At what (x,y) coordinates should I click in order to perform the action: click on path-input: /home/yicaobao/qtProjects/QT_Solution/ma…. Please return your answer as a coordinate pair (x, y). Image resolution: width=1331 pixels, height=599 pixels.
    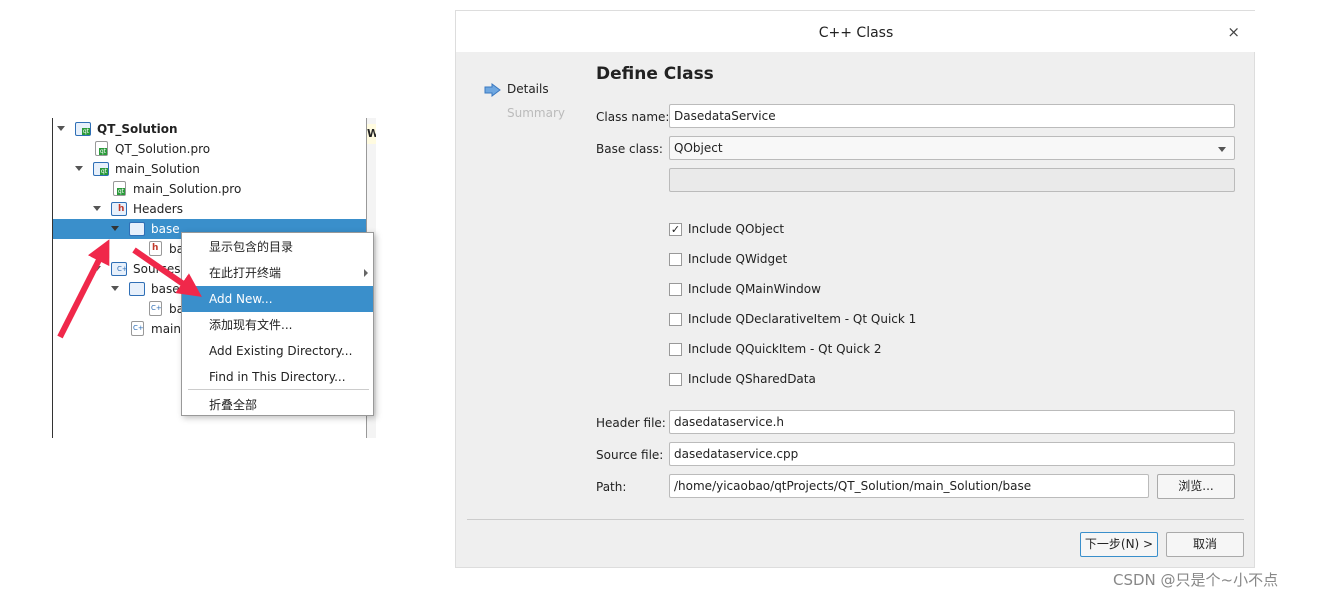
    Looking at the image, I should click on (909, 486).